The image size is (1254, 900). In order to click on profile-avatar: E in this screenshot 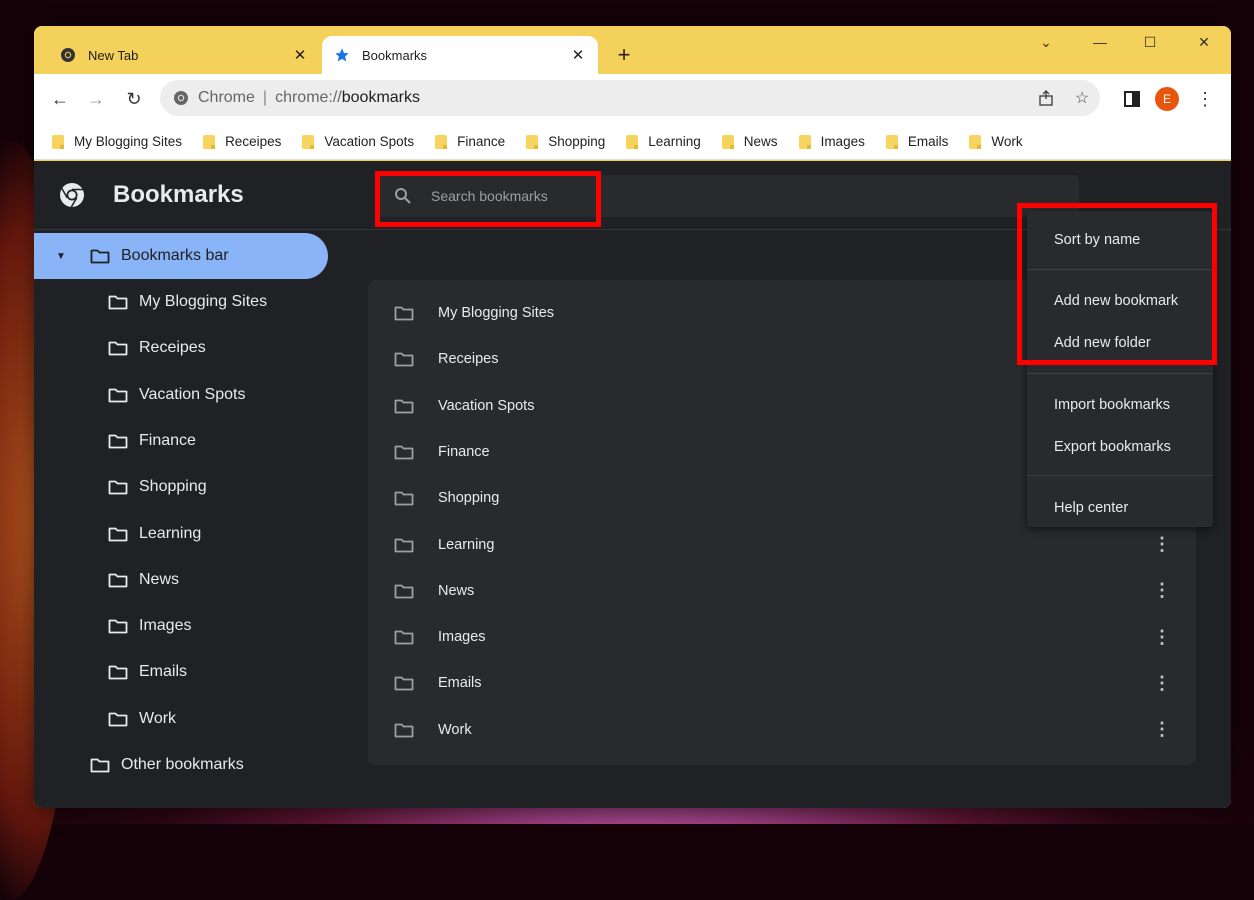, I will do `click(1167, 99)`.